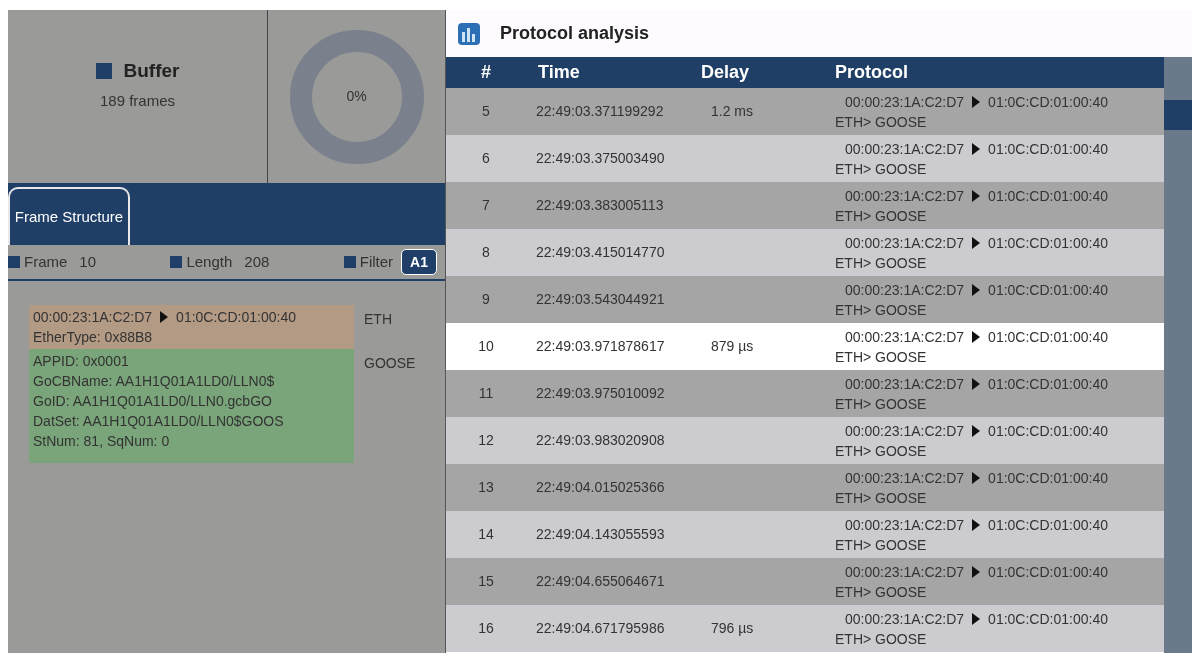  Describe the element at coordinates (151, 71) in the screenshot. I see `buffer-title: Buffer` at that location.